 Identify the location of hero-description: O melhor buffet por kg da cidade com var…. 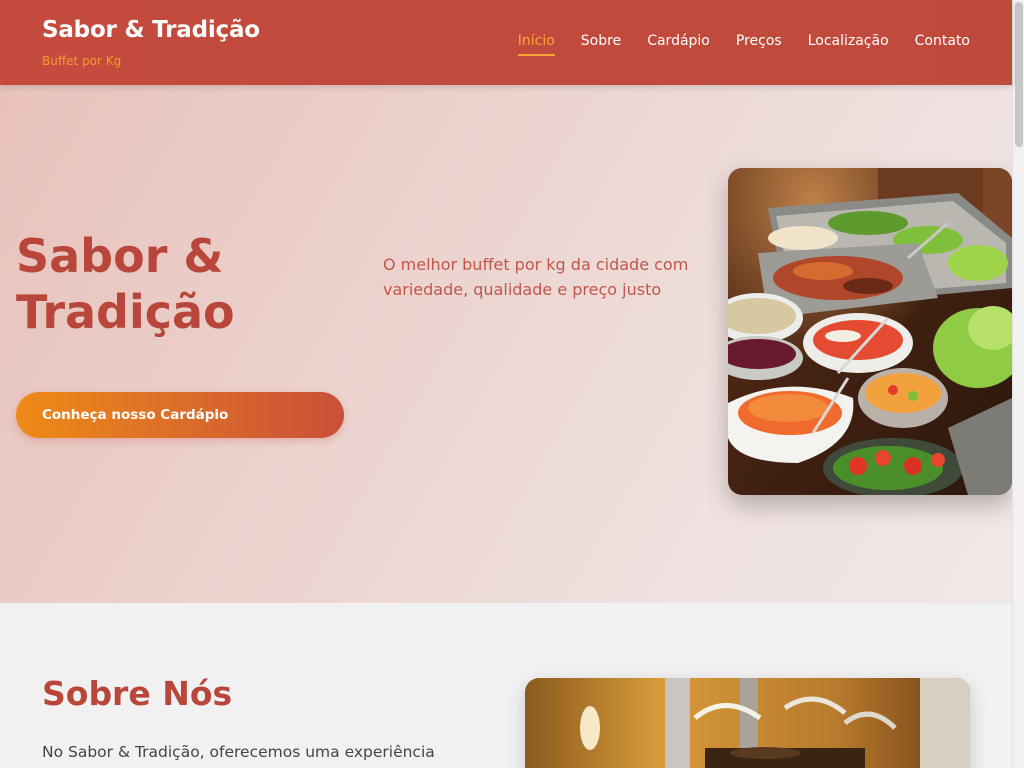
(536, 277).